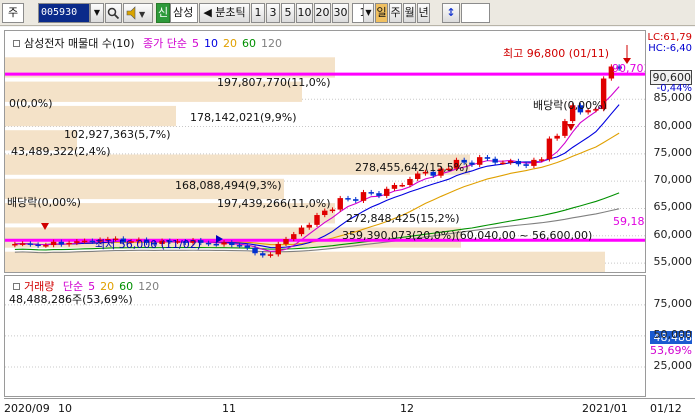 This screenshot has height=419, width=695. What do you see at coordinates (165, 43) in the screenshot?
I see `price-ma-prefix: 종가 단순` at bounding box center [165, 43].